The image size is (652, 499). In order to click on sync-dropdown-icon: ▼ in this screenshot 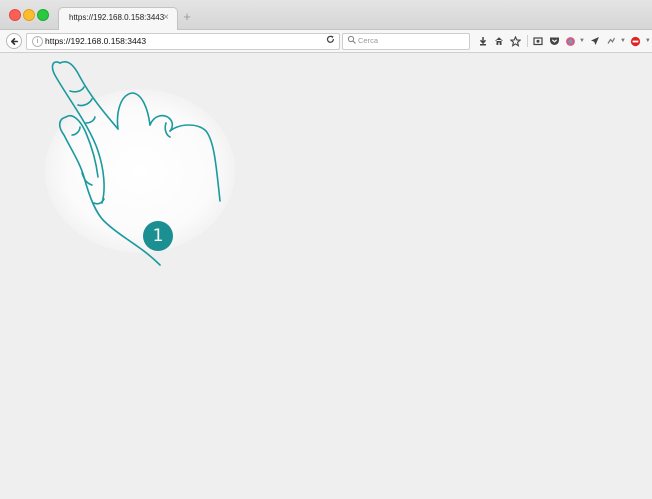, I will do `click(623, 41)`.